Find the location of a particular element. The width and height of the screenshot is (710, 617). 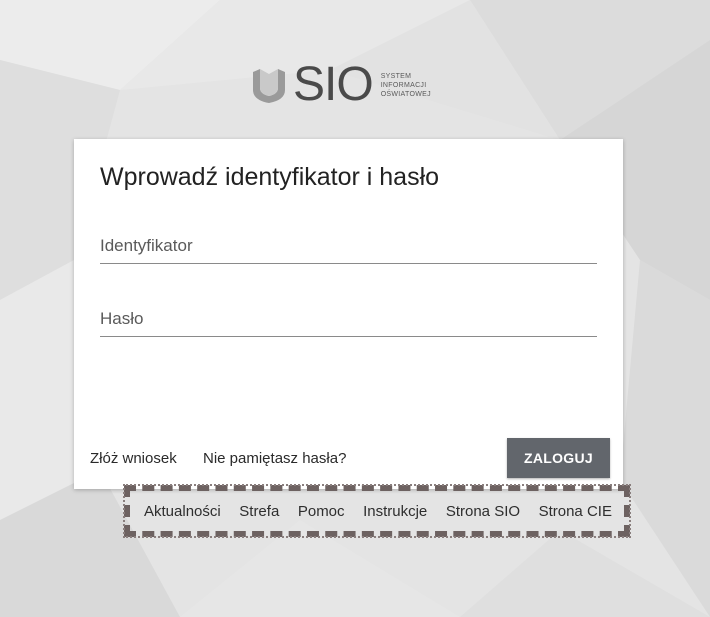

footer-link-strona-cie: Strona CIE is located at coordinates (575, 511).